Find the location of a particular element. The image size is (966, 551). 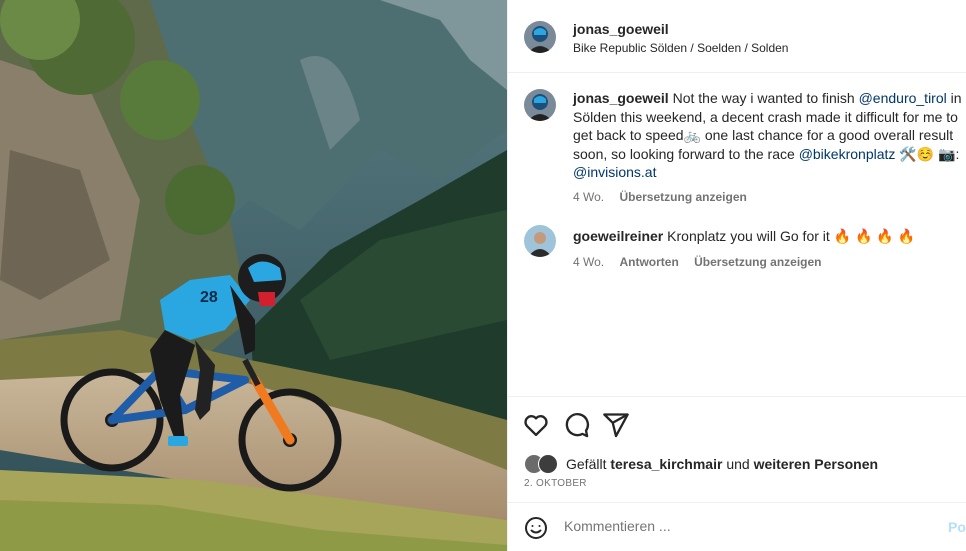

smiley-icon is located at coordinates (536, 528).